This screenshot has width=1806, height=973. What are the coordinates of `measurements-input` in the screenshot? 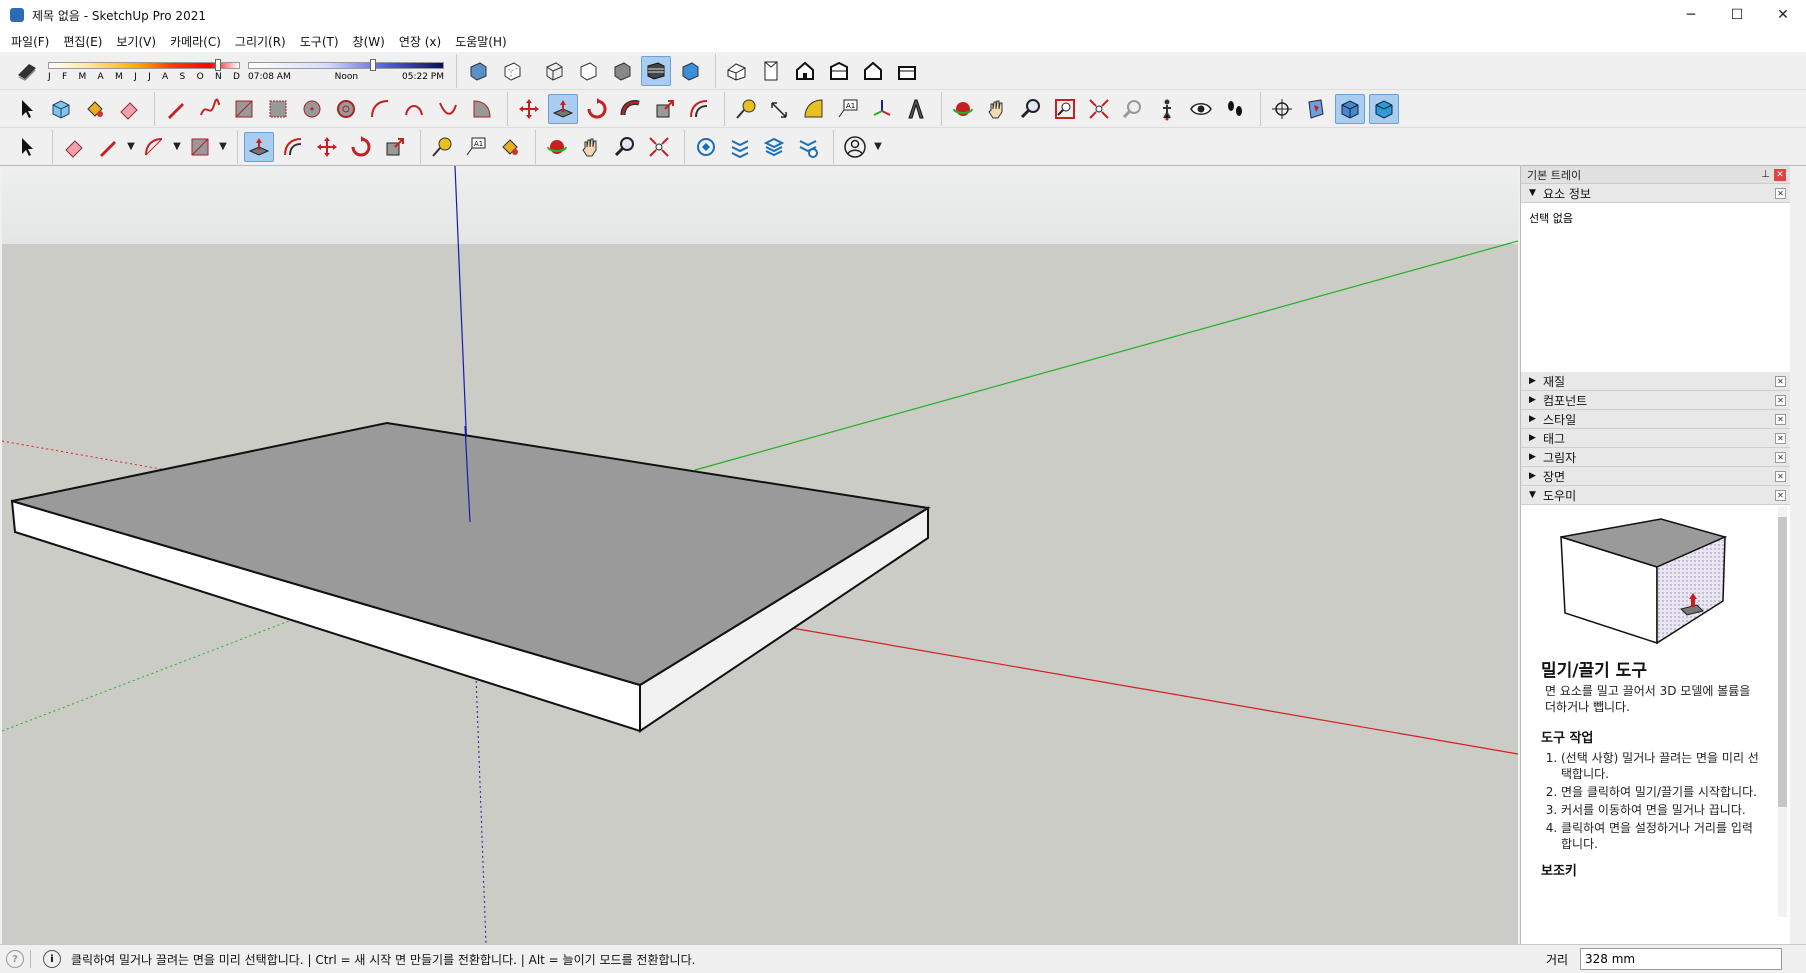 It's located at (1681, 959).